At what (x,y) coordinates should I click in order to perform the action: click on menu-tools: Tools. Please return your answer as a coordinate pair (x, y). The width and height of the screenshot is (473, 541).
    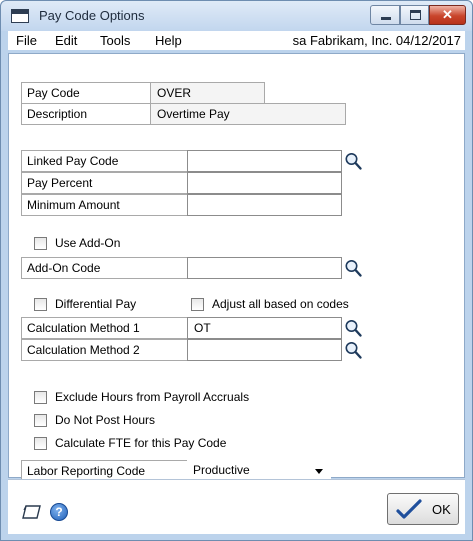
    Looking at the image, I should click on (115, 40).